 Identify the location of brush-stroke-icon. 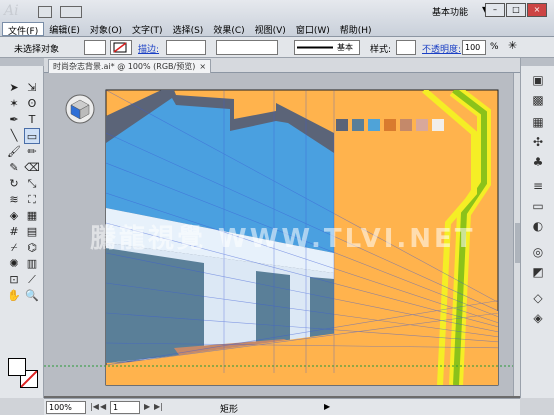
(315, 47).